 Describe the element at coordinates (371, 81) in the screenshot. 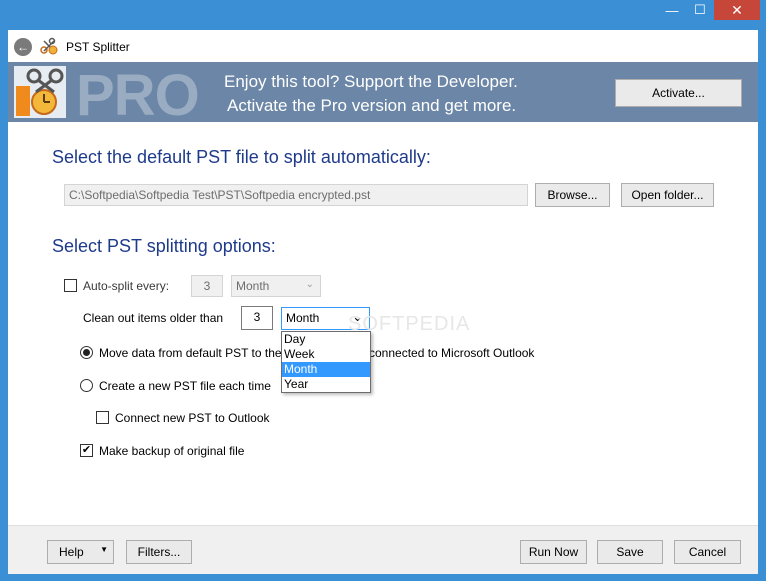

I see `banner-line-1: Enjoy this tool? Support the Developer.` at that location.